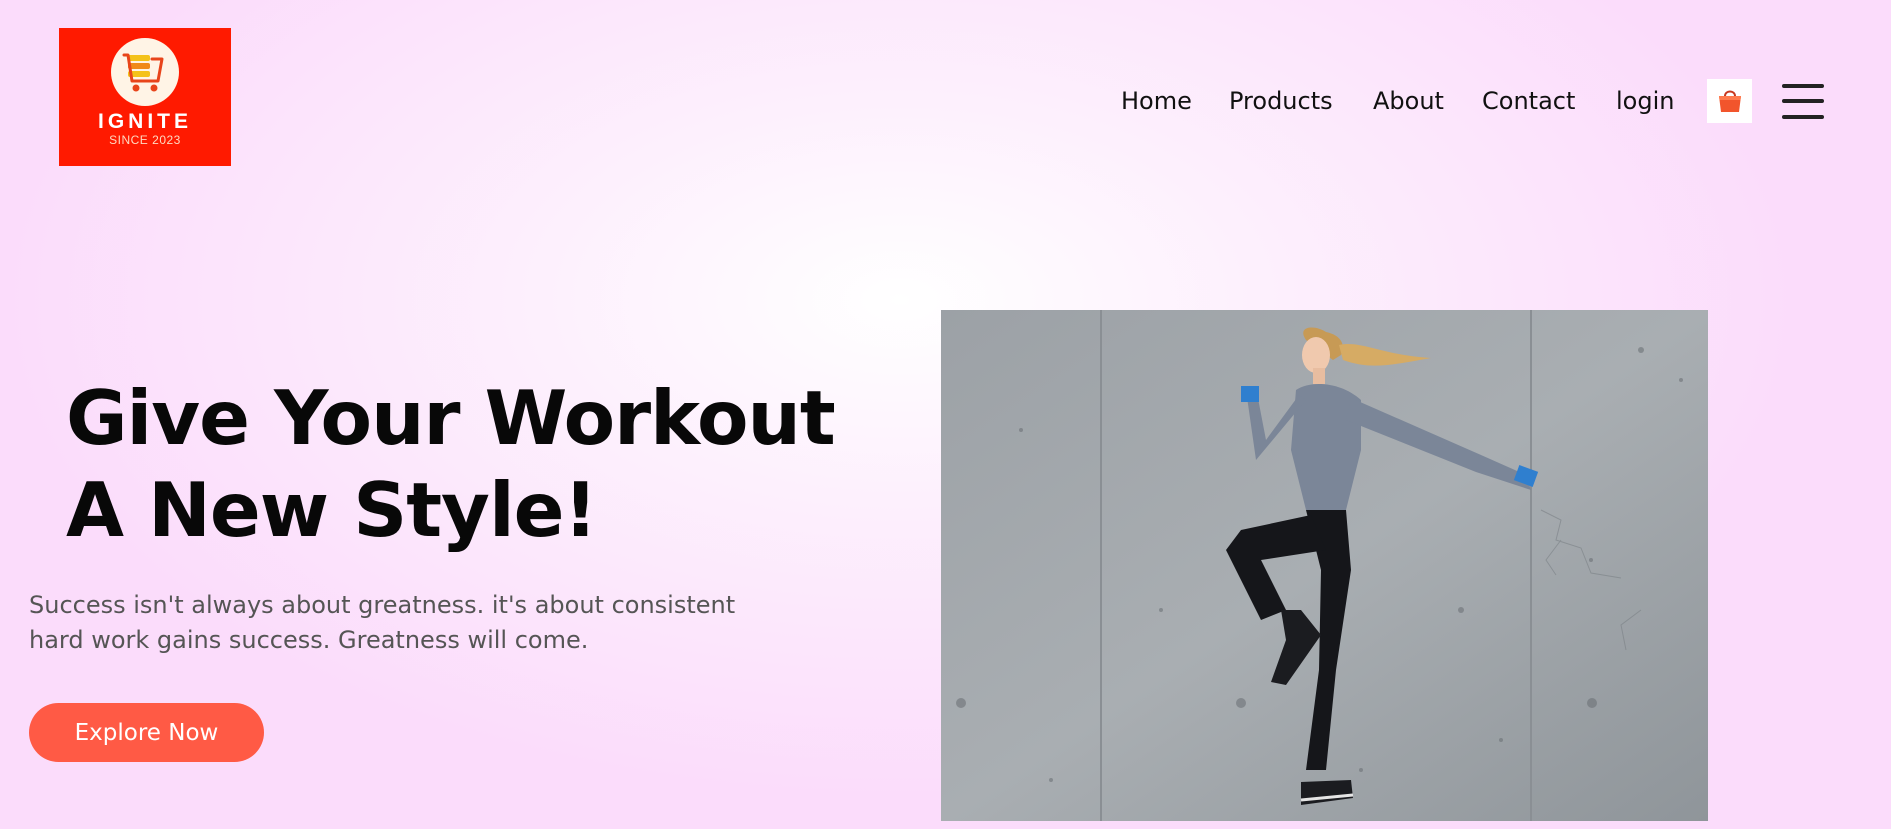 The width and height of the screenshot is (1891, 829). Describe the element at coordinates (145, 72) in the screenshot. I see `shopping-cart-icon` at that location.